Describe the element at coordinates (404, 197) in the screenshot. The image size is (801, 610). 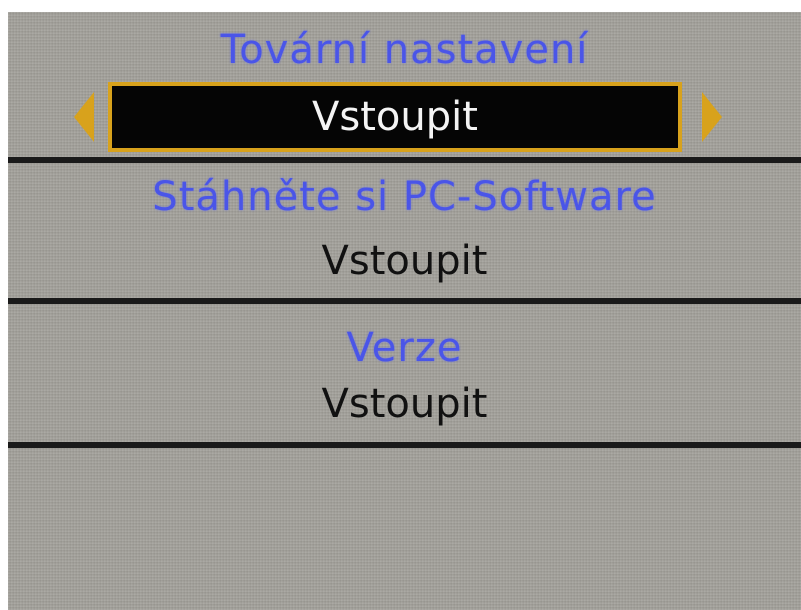
I see `menu-item-title: Stáhněte si PC-Software` at that location.